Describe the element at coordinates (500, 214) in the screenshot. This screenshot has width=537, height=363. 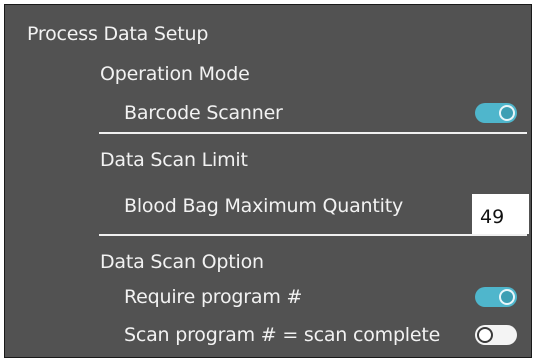
I see `blood-bag-maximum-quantity-input` at that location.